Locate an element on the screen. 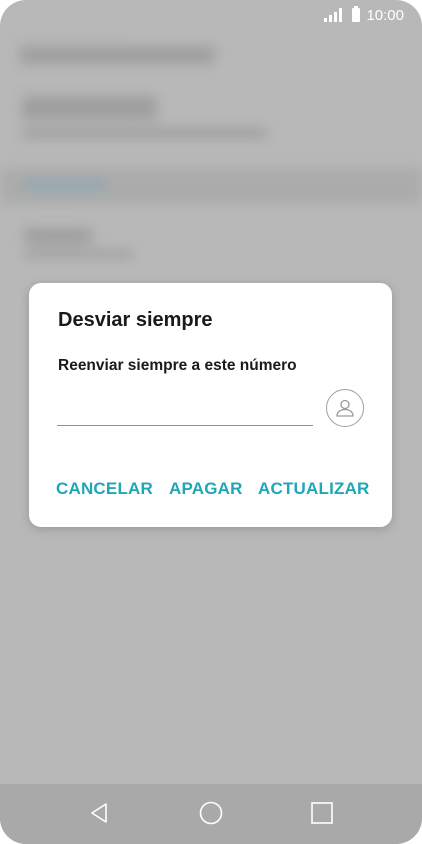 This screenshot has height=844, width=422. navigation-bar is located at coordinates (211, 814).